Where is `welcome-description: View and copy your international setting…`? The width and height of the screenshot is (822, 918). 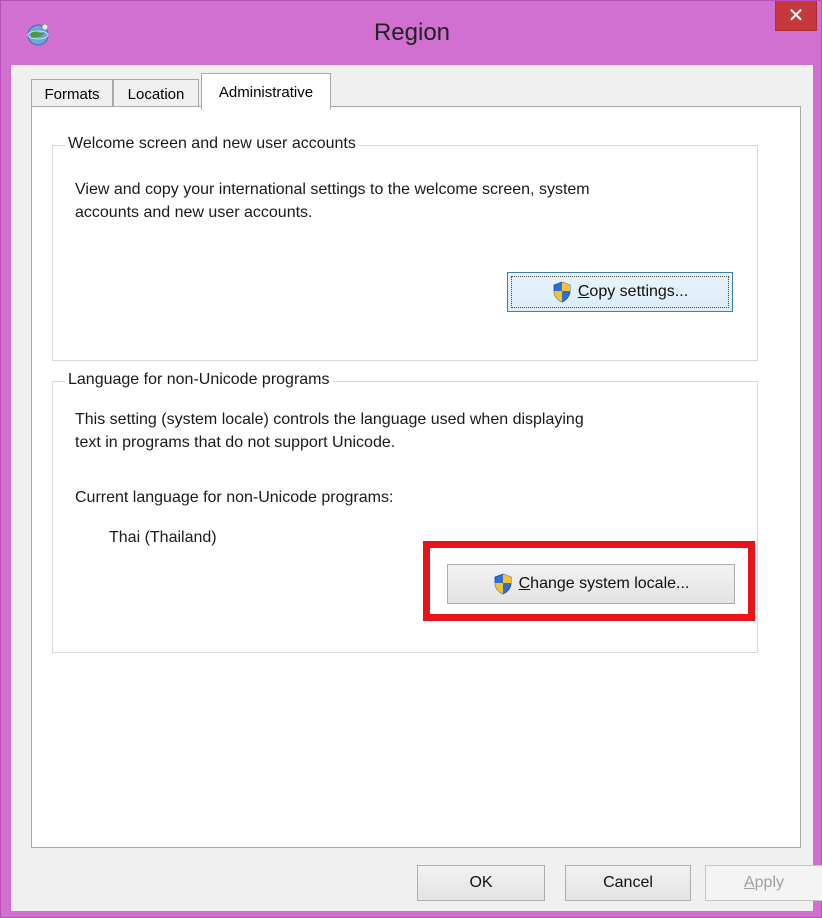 welcome-description: View and copy your international setting… is located at coordinates (410, 201).